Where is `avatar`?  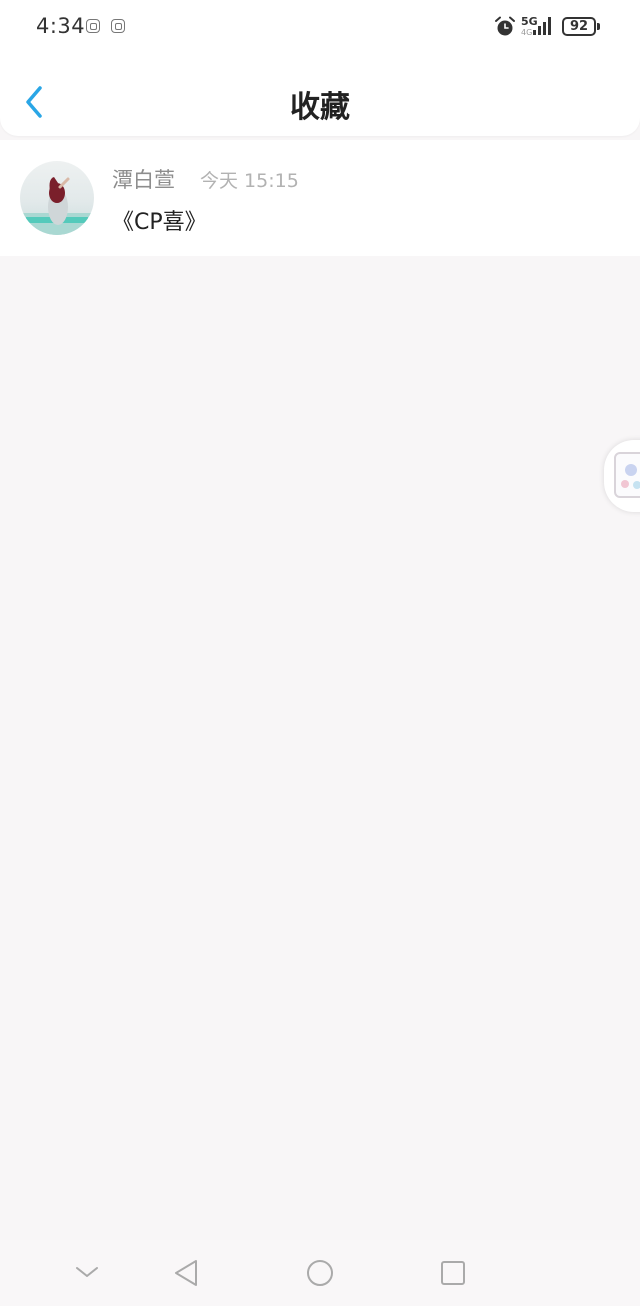 avatar is located at coordinates (57, 198).